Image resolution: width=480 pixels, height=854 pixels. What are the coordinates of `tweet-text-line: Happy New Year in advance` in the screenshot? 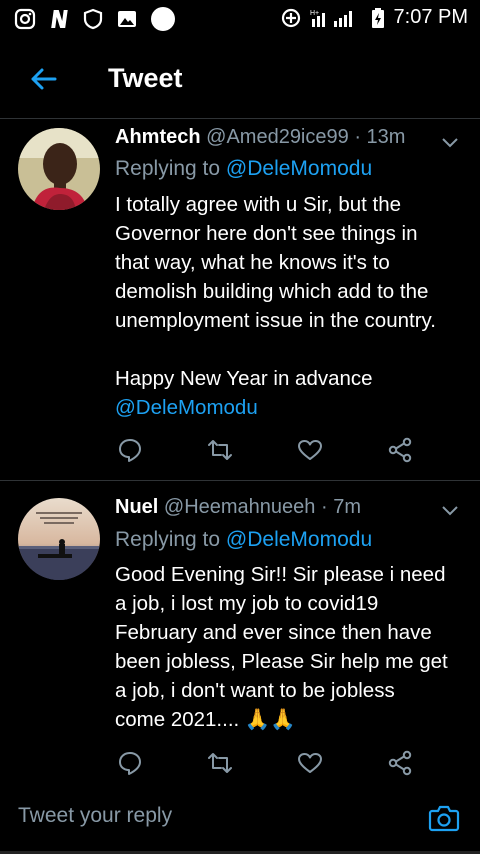 It's located at (244, 378).